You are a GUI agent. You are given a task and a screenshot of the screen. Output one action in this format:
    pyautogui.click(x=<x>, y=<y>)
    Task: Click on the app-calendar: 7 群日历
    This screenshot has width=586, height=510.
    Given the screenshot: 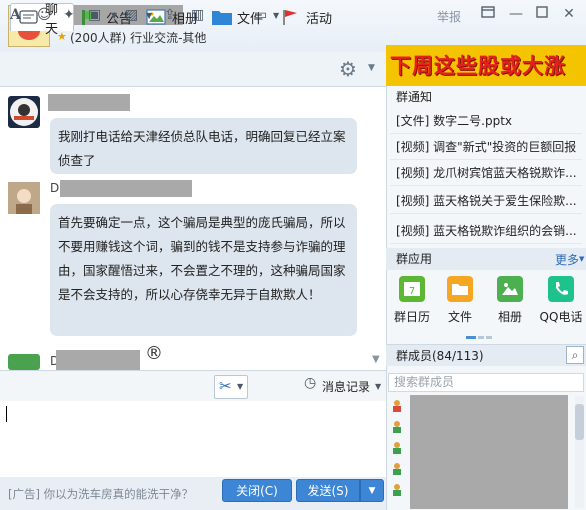 What is the action you would take?
    pyautogui.click(x=412, y=300)
    